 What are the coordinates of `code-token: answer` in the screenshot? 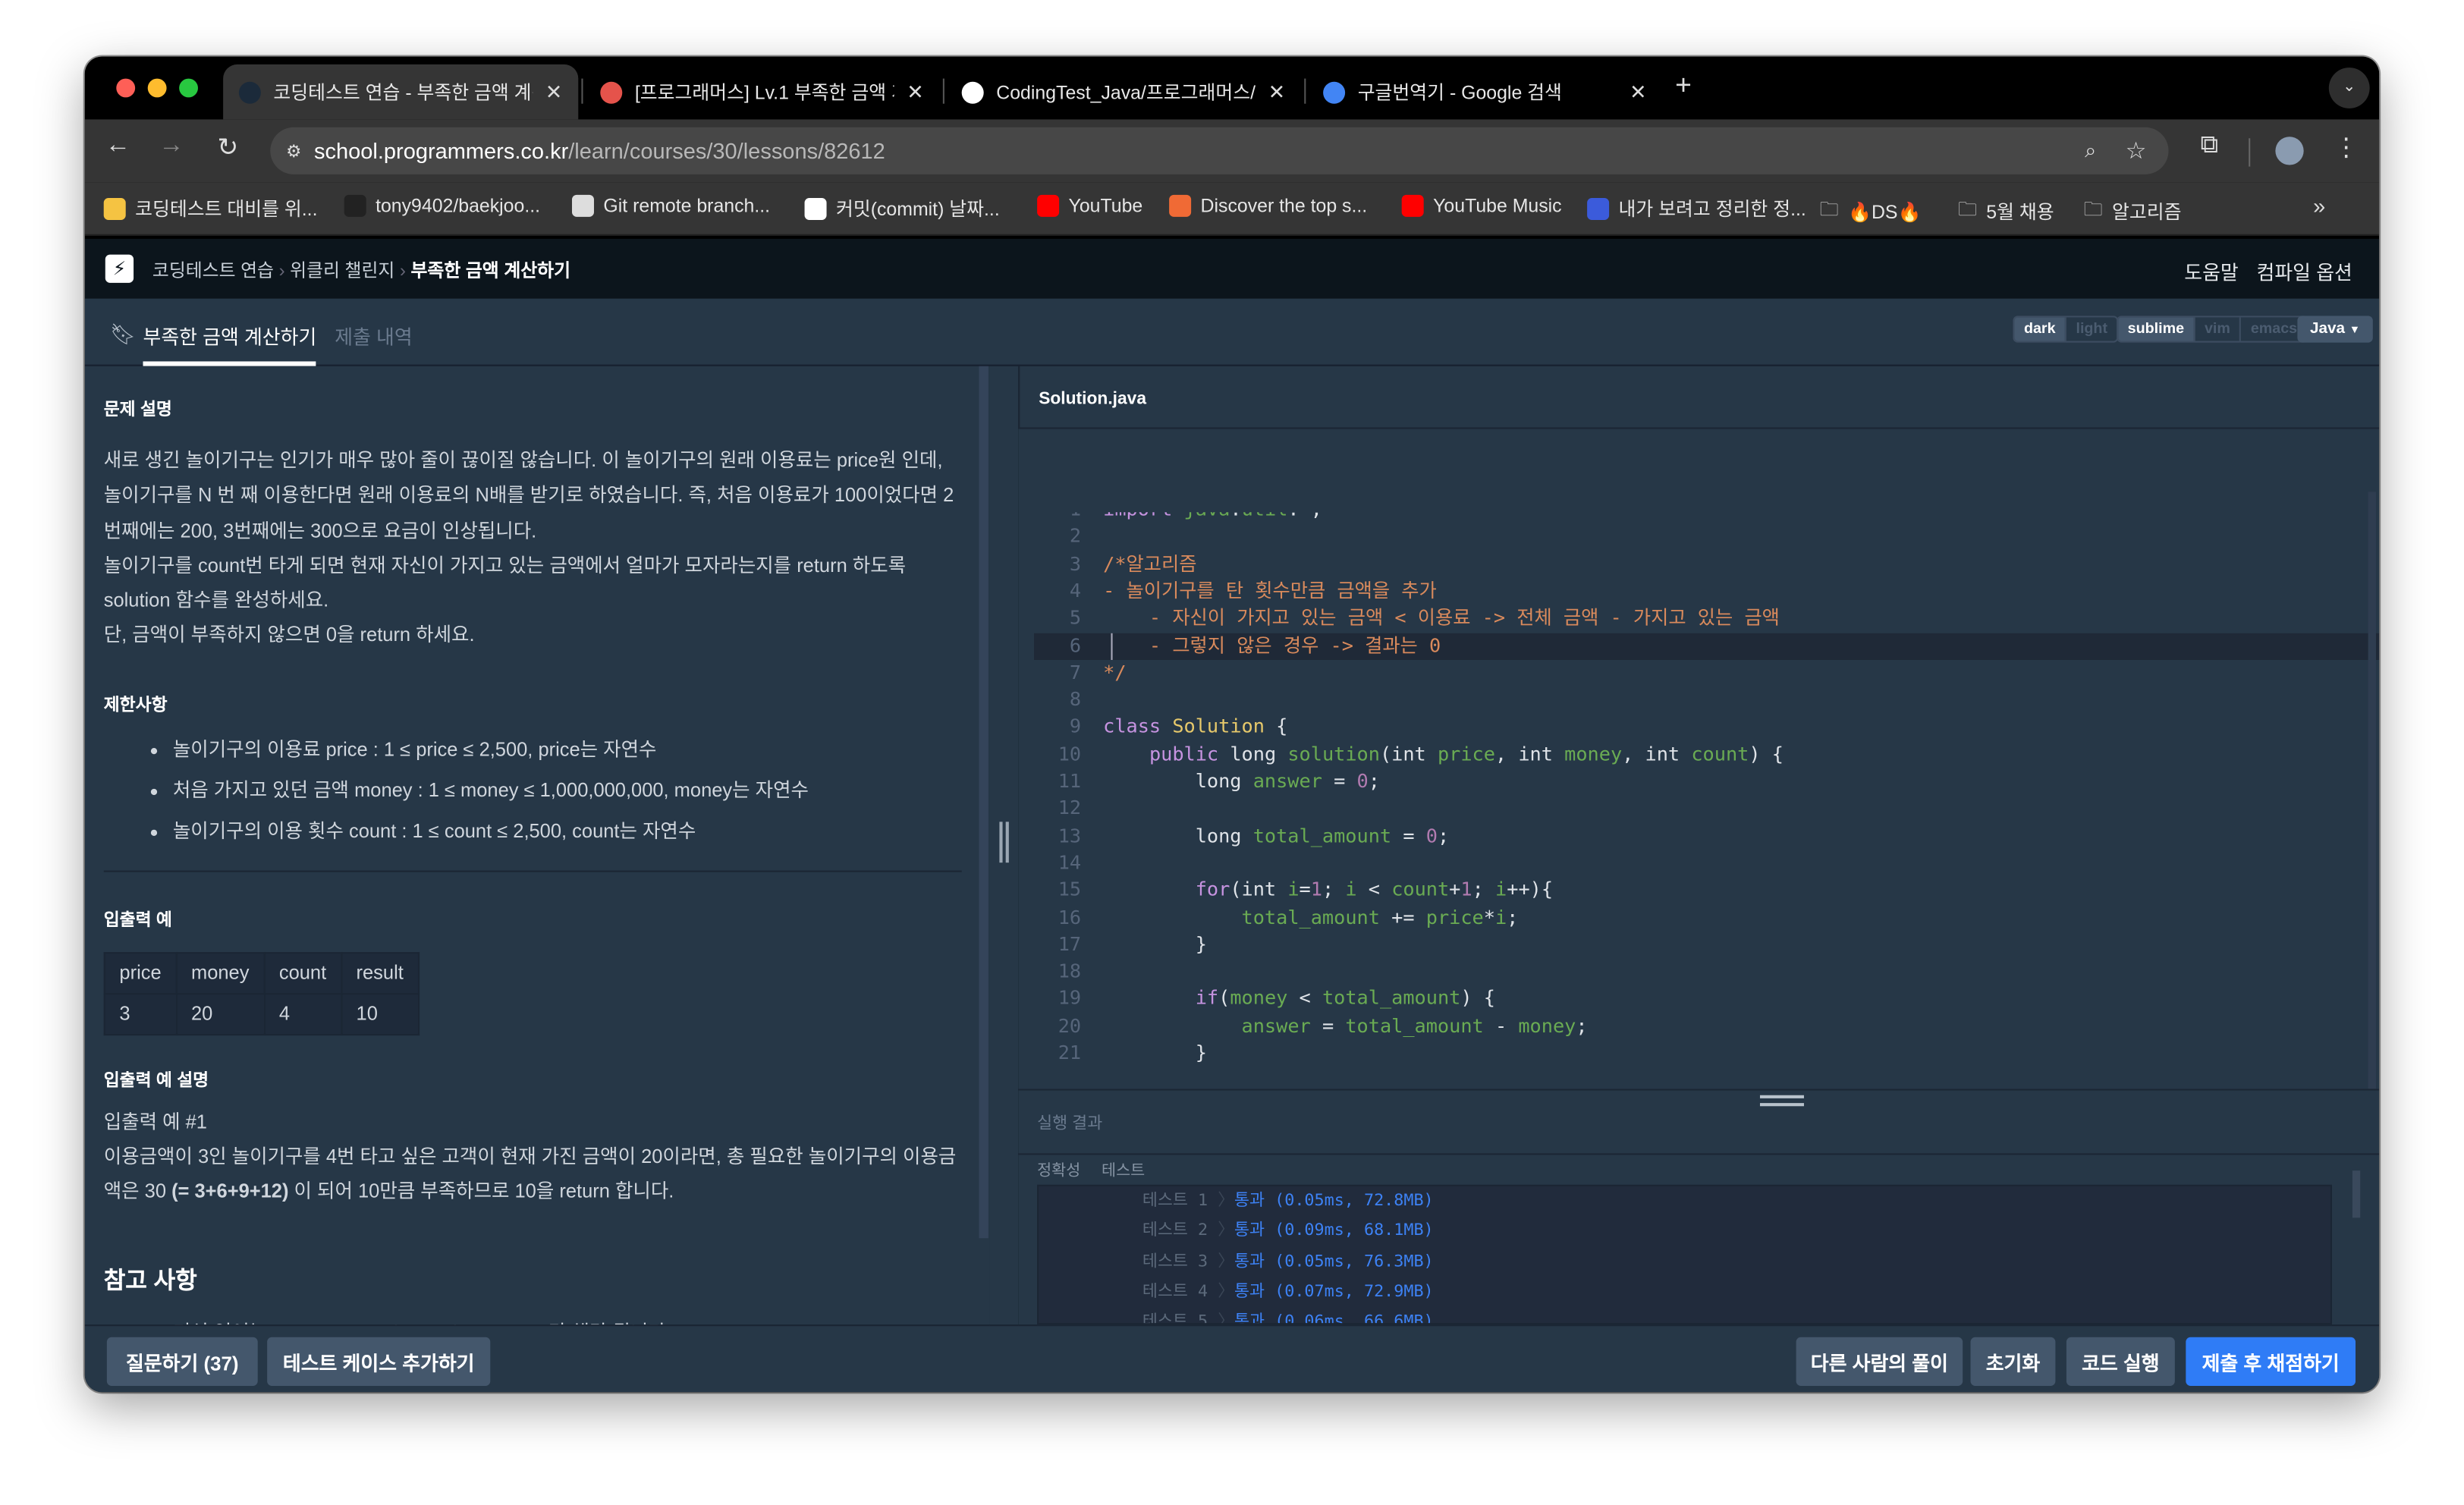 It's located at (1276, 1026).